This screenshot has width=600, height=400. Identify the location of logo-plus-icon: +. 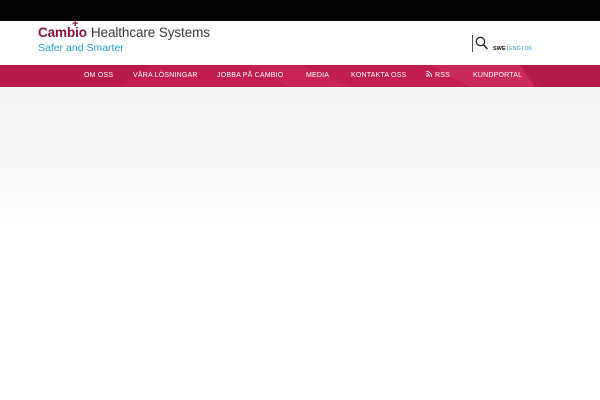
(75, 24).